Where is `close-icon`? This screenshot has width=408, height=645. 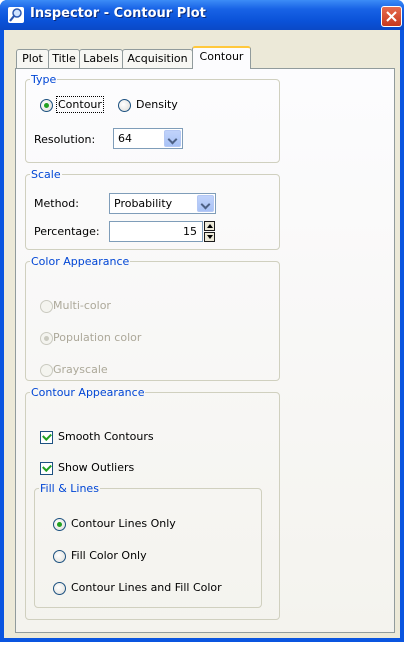
close-icon is located at coordinates (391, 16).